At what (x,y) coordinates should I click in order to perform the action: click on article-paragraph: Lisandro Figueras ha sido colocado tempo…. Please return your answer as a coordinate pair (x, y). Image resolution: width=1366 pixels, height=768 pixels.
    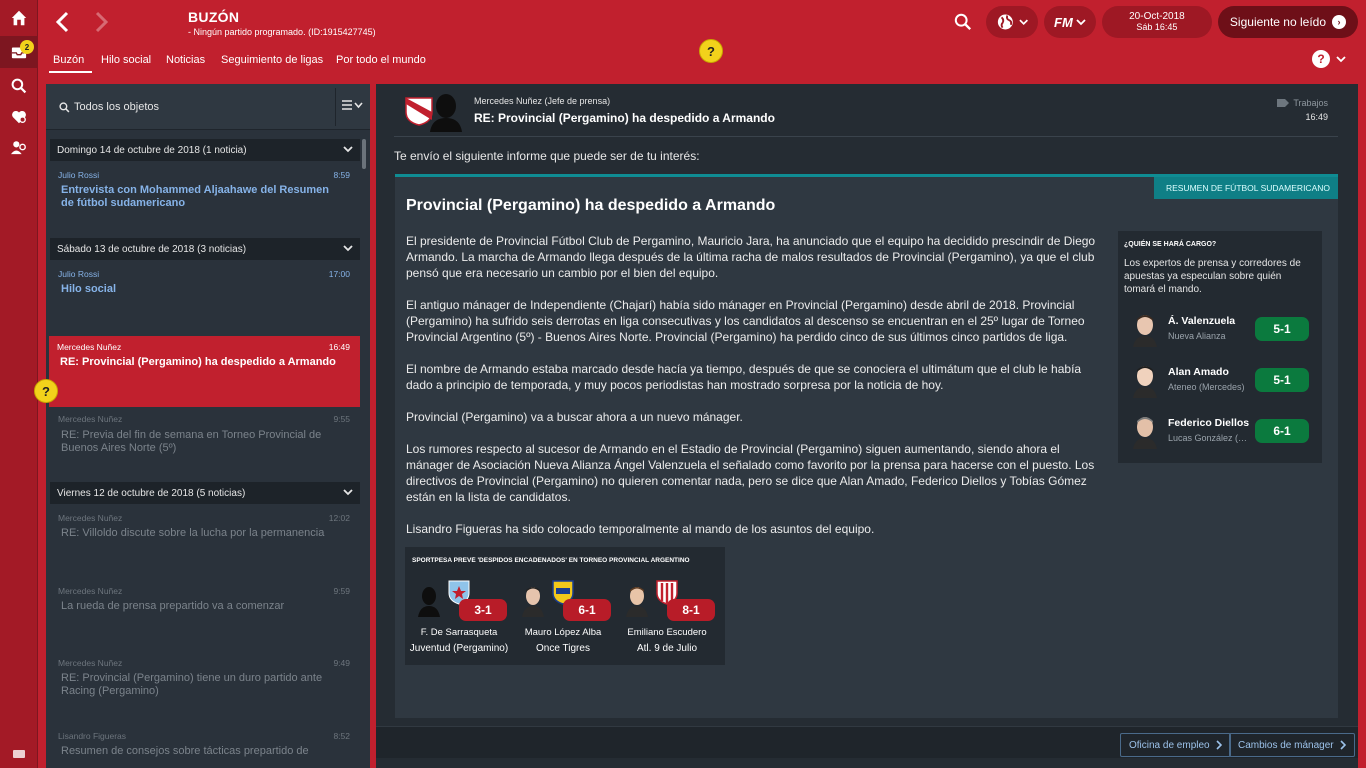
    Looking at the image, I should click on (756, 529).